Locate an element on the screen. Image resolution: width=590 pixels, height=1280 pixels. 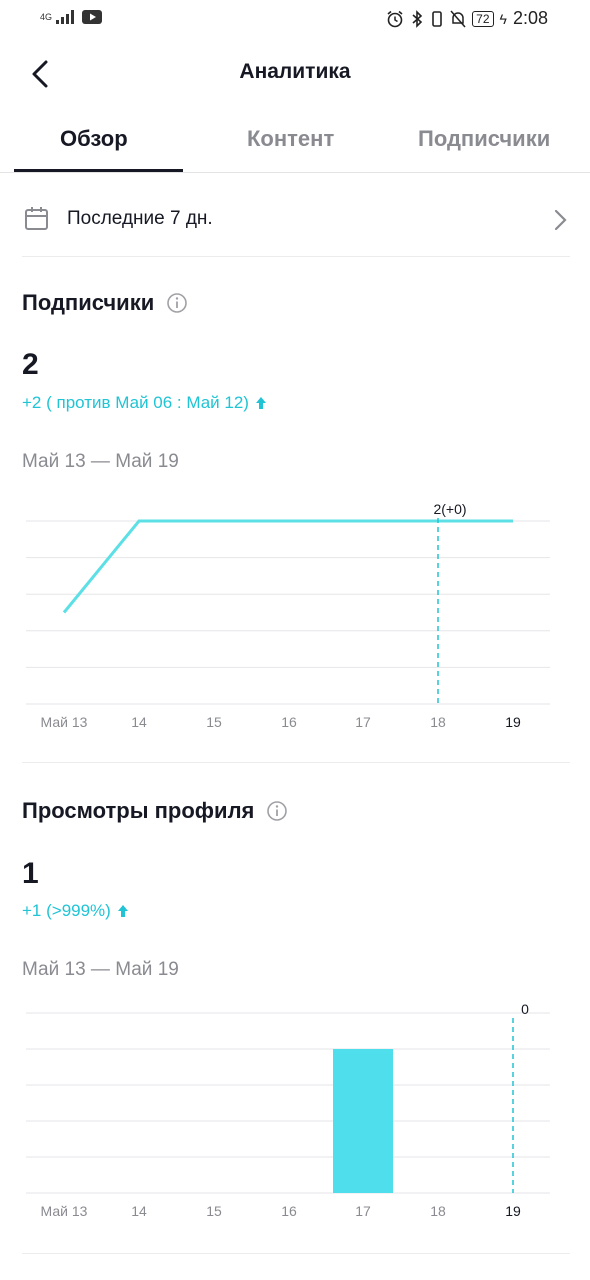
series-line is located at coordinates (287, 566).